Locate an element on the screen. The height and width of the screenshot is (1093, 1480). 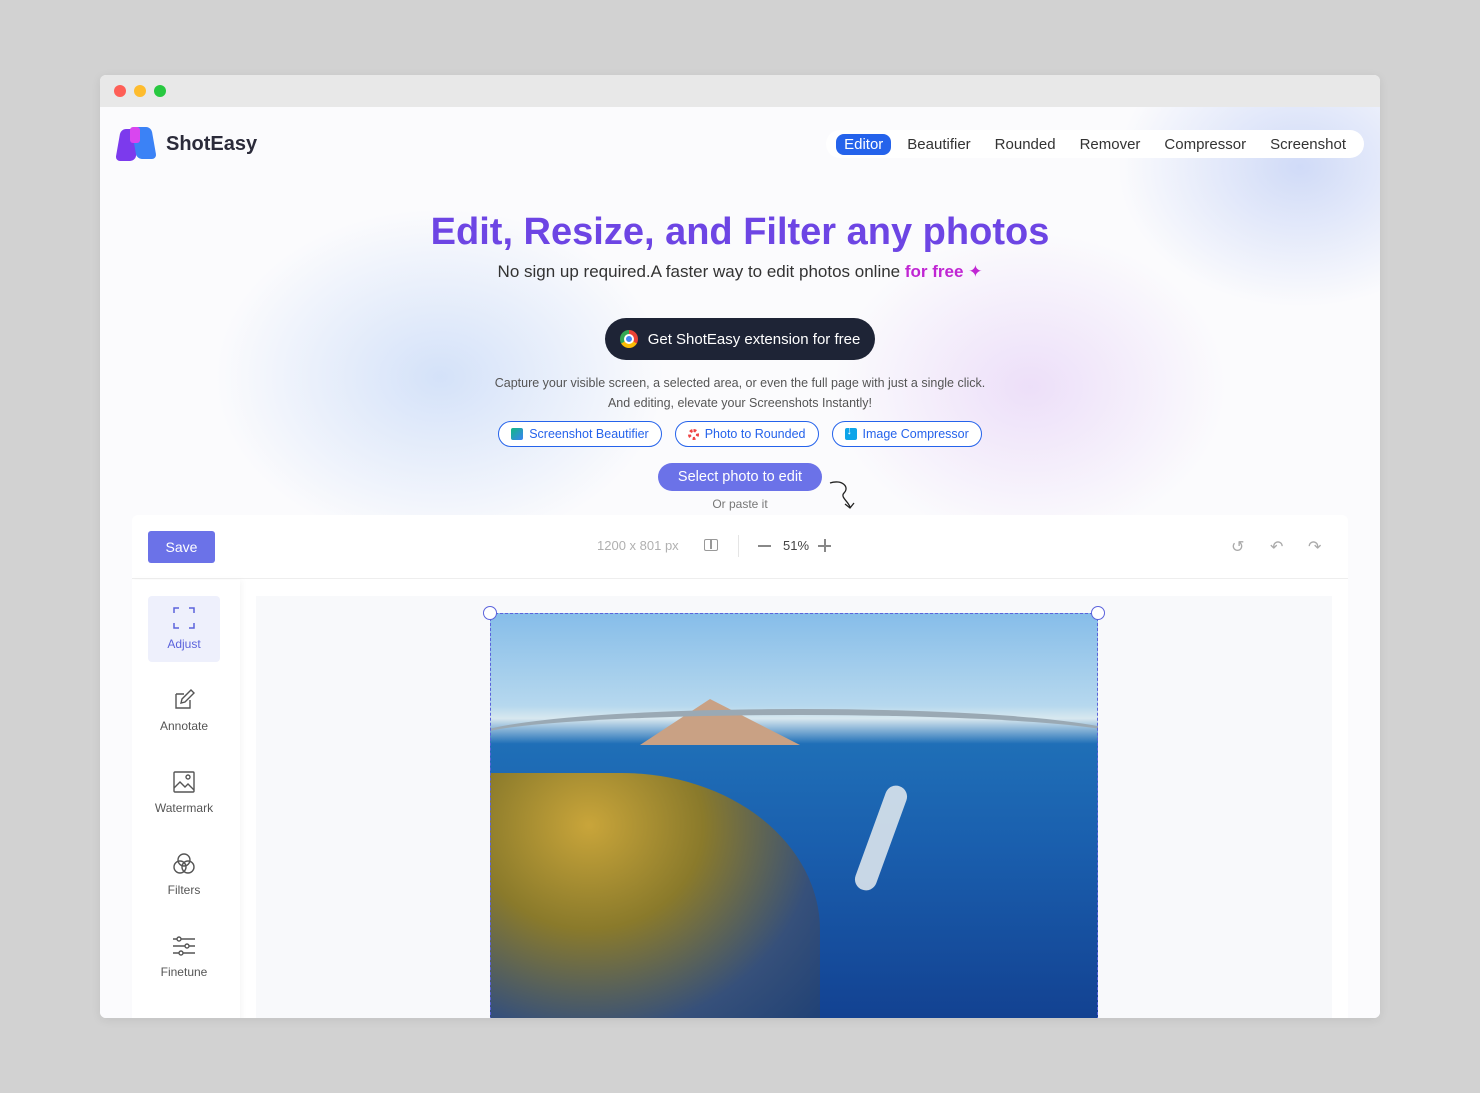
pill-label: Image Compressor is located at coordinates (915, 434).